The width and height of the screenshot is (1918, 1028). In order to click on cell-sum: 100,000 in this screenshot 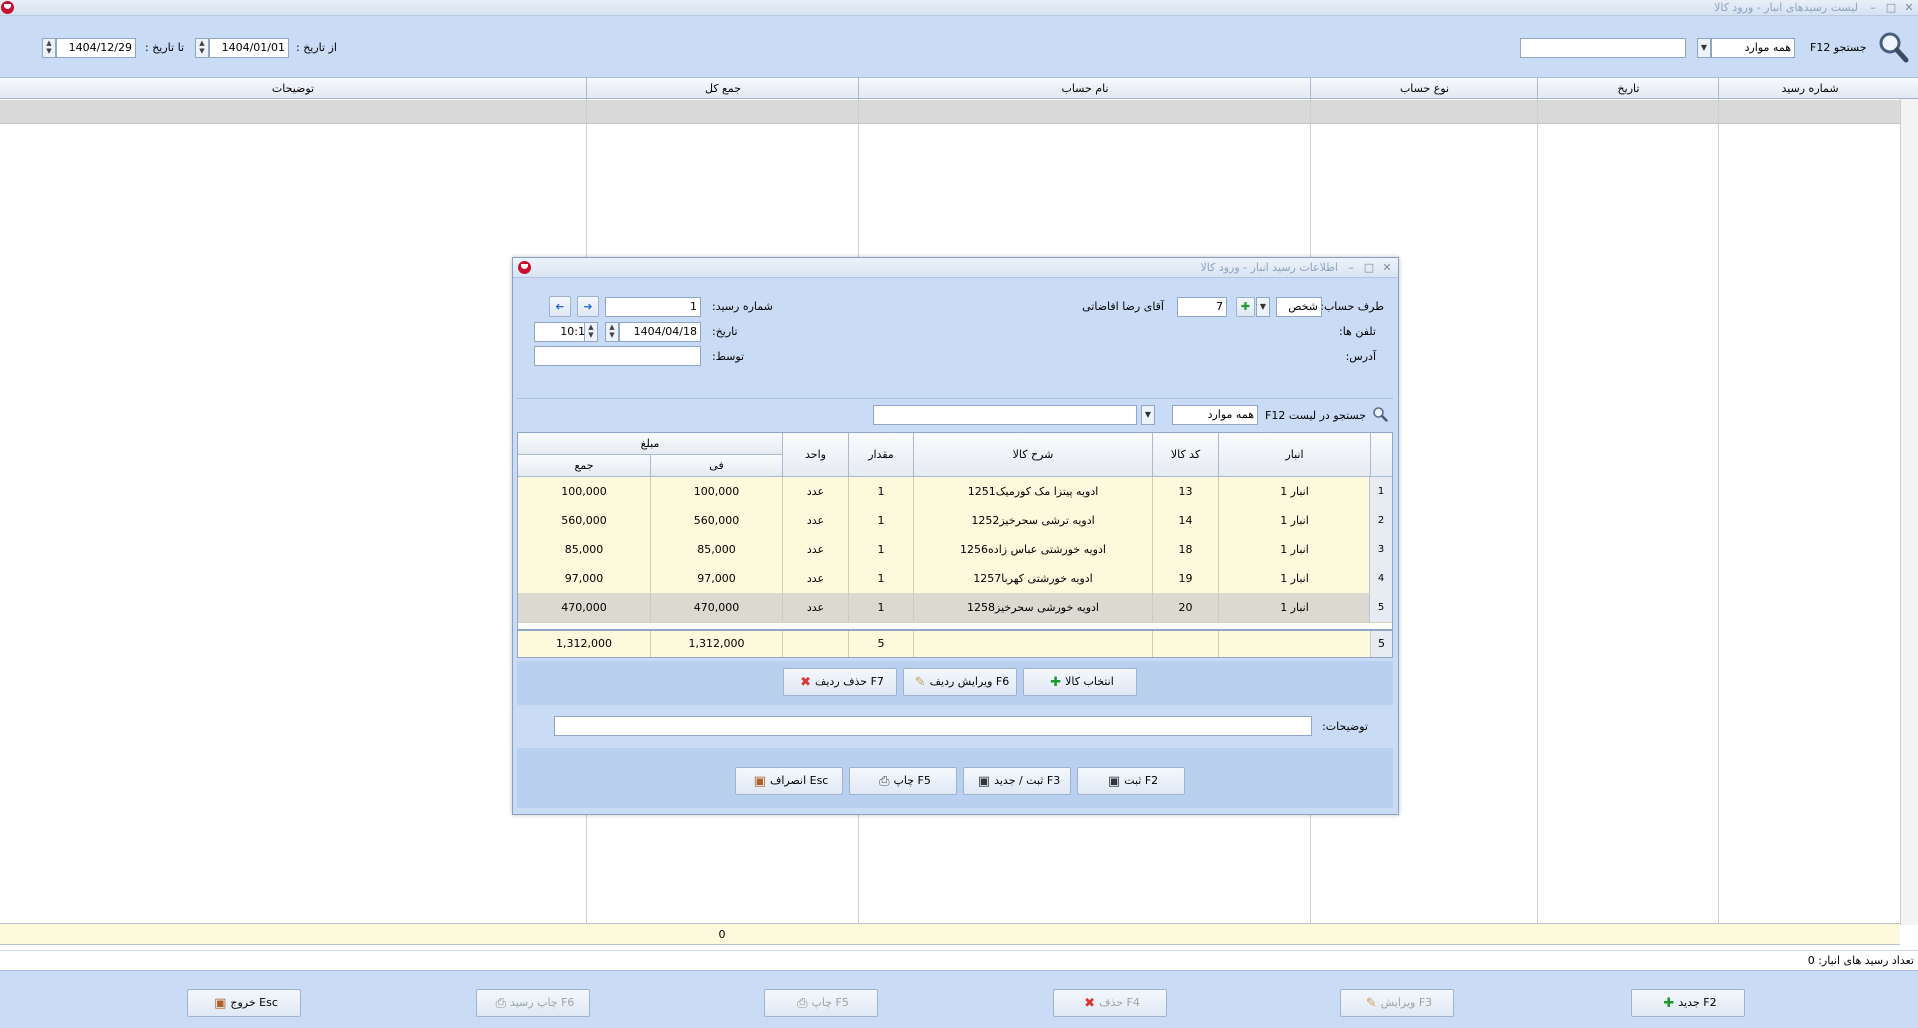, I will do `click(584, 491)`.